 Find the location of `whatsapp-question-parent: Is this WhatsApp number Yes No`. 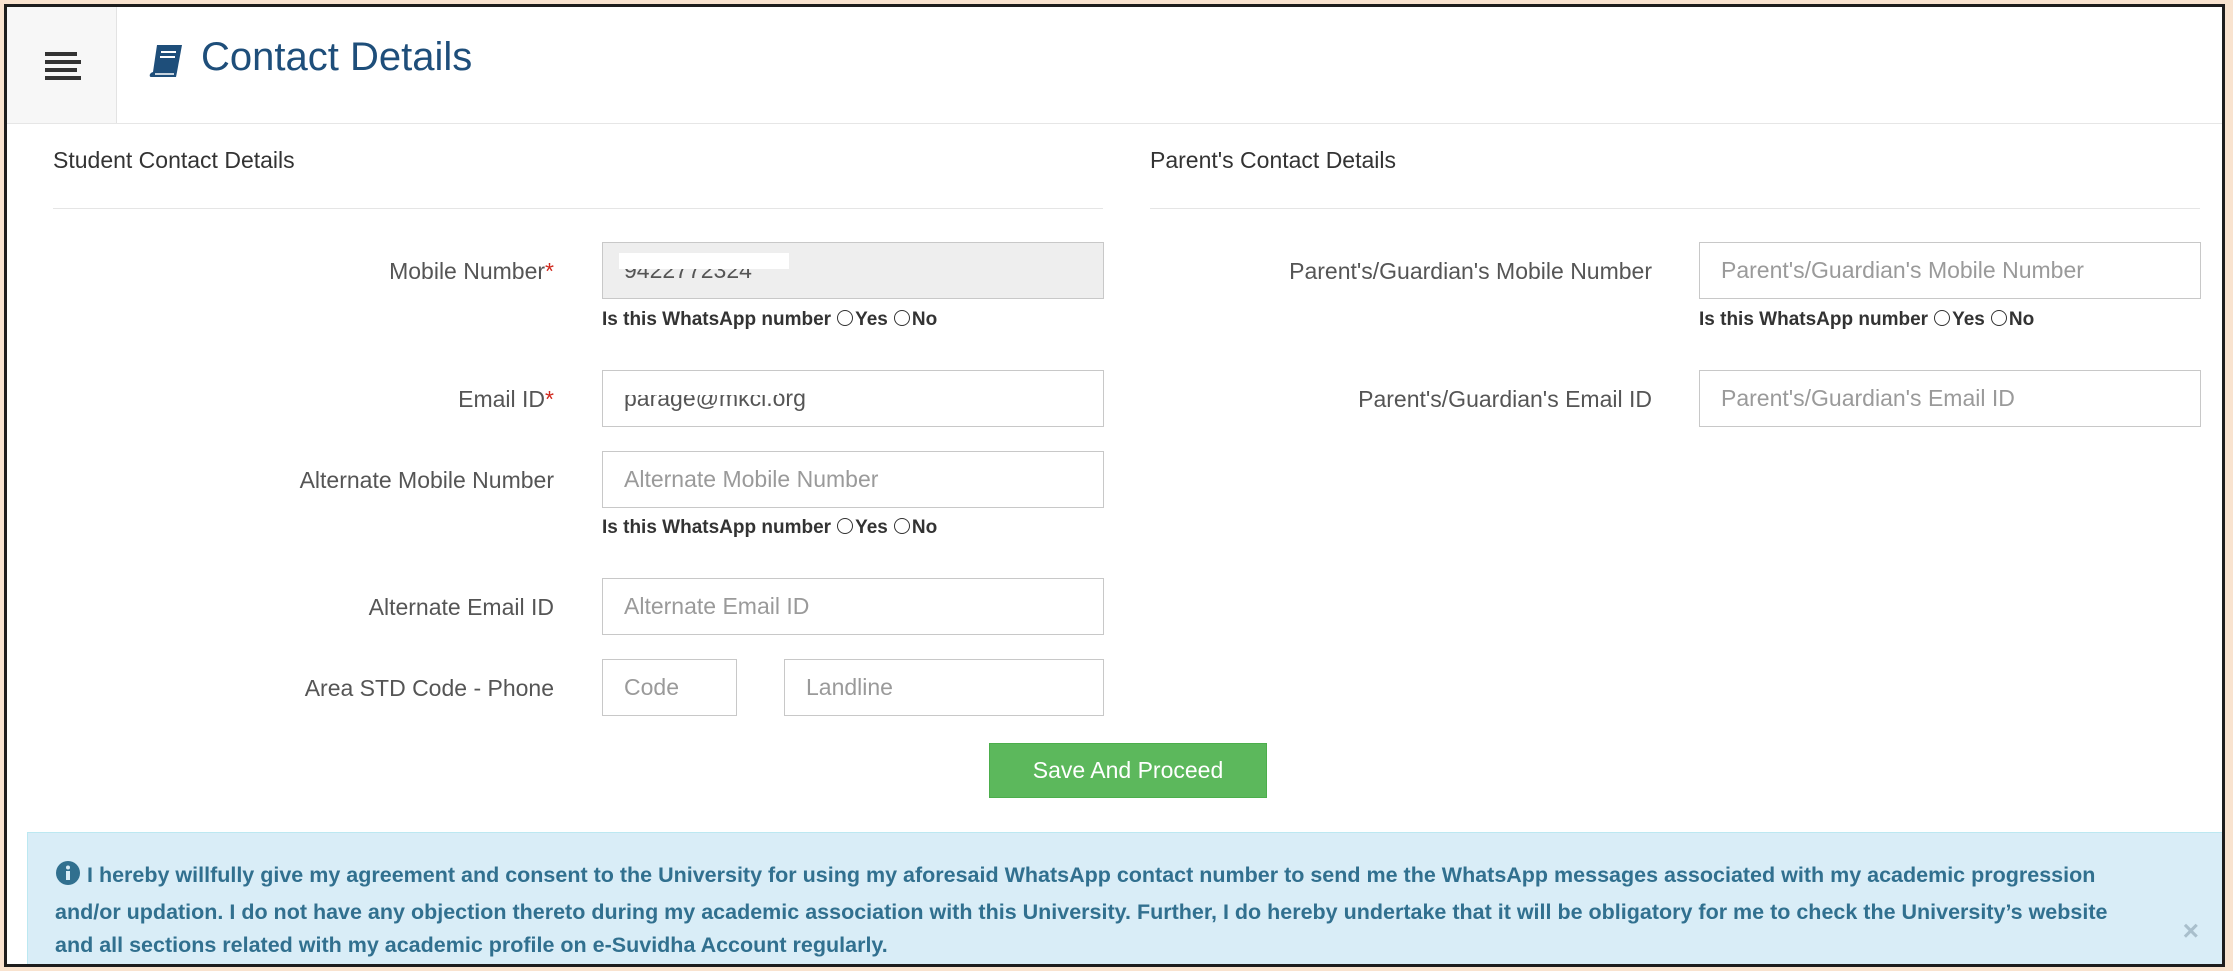

whatsapp-question-parent: Is this WhatsApp number Yes No is located at coordinates (1867, 319).